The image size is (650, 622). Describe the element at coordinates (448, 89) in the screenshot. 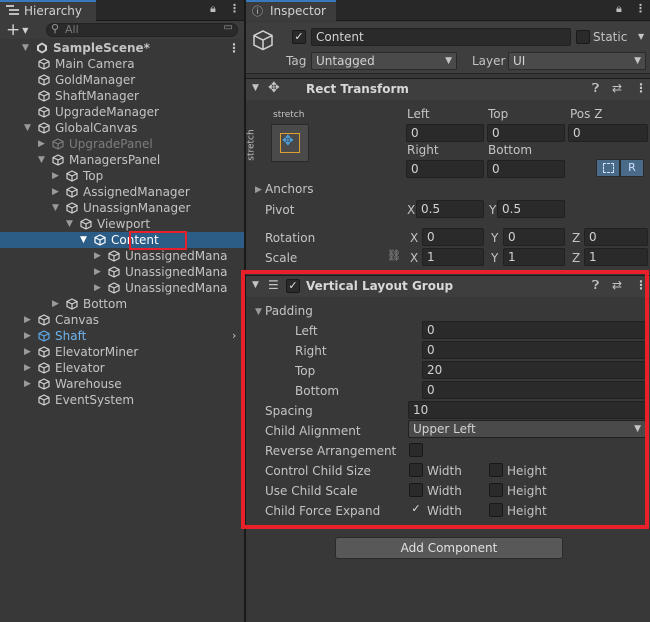

I see `rect-transform-header: ▼ ✥ Rect Transform ❓︎ ⇄ ⋮` at that location.